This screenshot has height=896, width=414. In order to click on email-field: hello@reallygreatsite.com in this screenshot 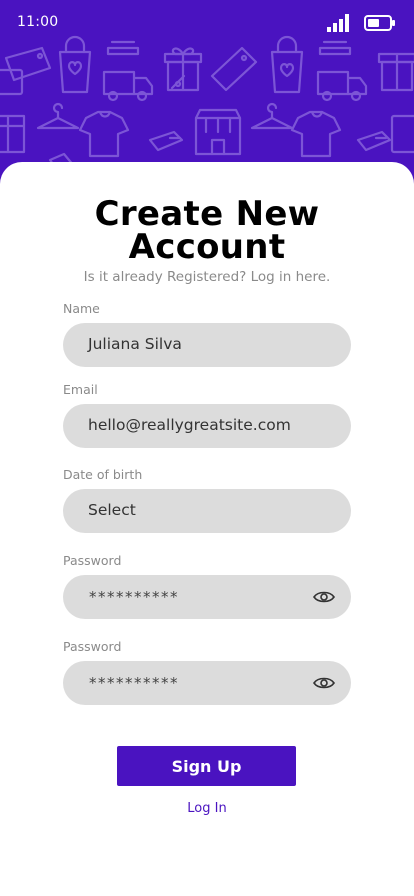, I will do `click(207, 426)`.